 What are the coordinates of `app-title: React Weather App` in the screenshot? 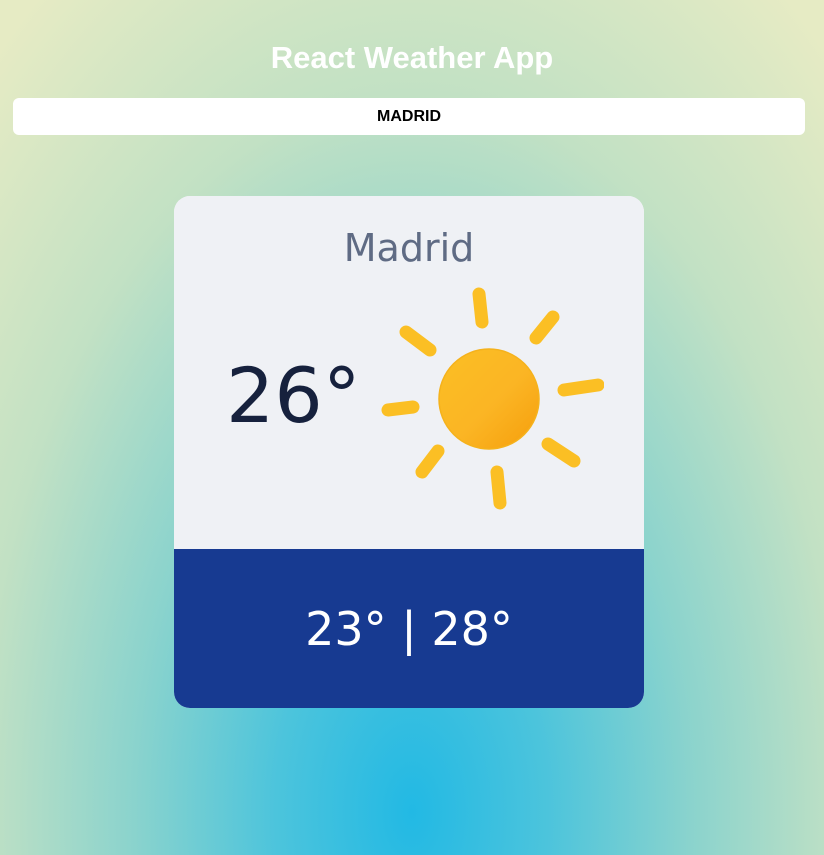 It's located at (412, 57).